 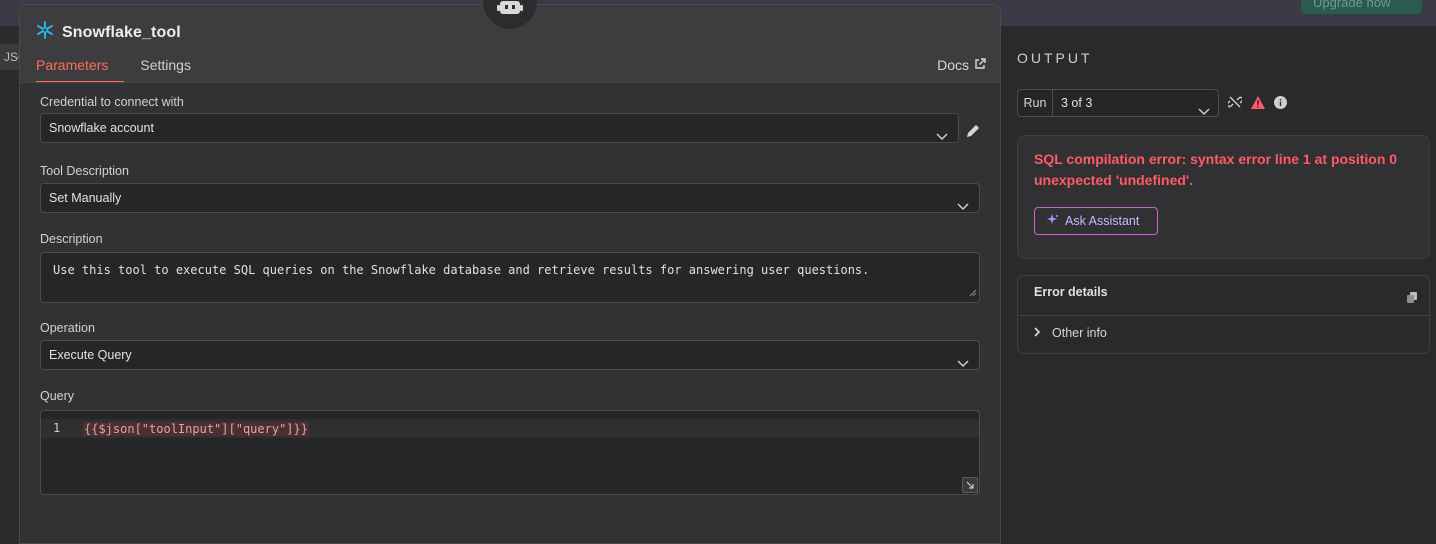 I want to click on credential-label: Credential to connect with, so click(x=112, y=102).